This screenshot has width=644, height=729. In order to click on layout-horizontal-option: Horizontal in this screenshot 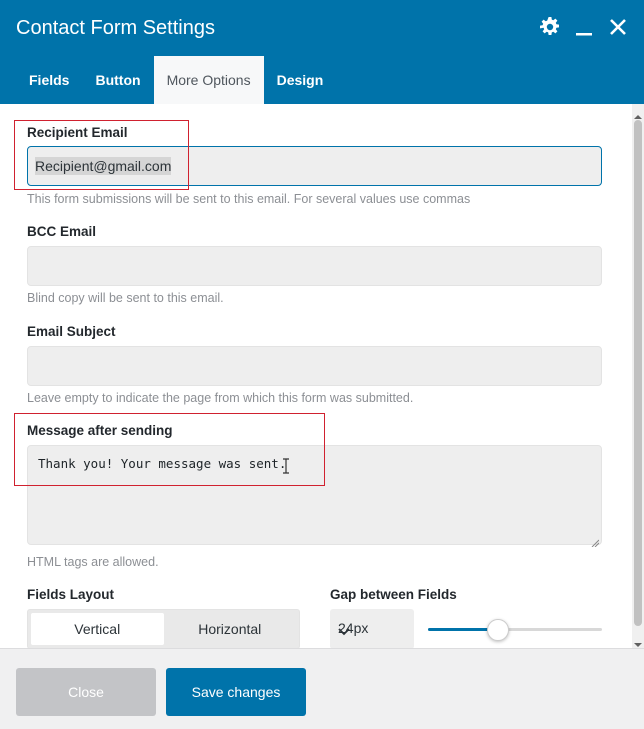, I will do `click(230, 629)`.